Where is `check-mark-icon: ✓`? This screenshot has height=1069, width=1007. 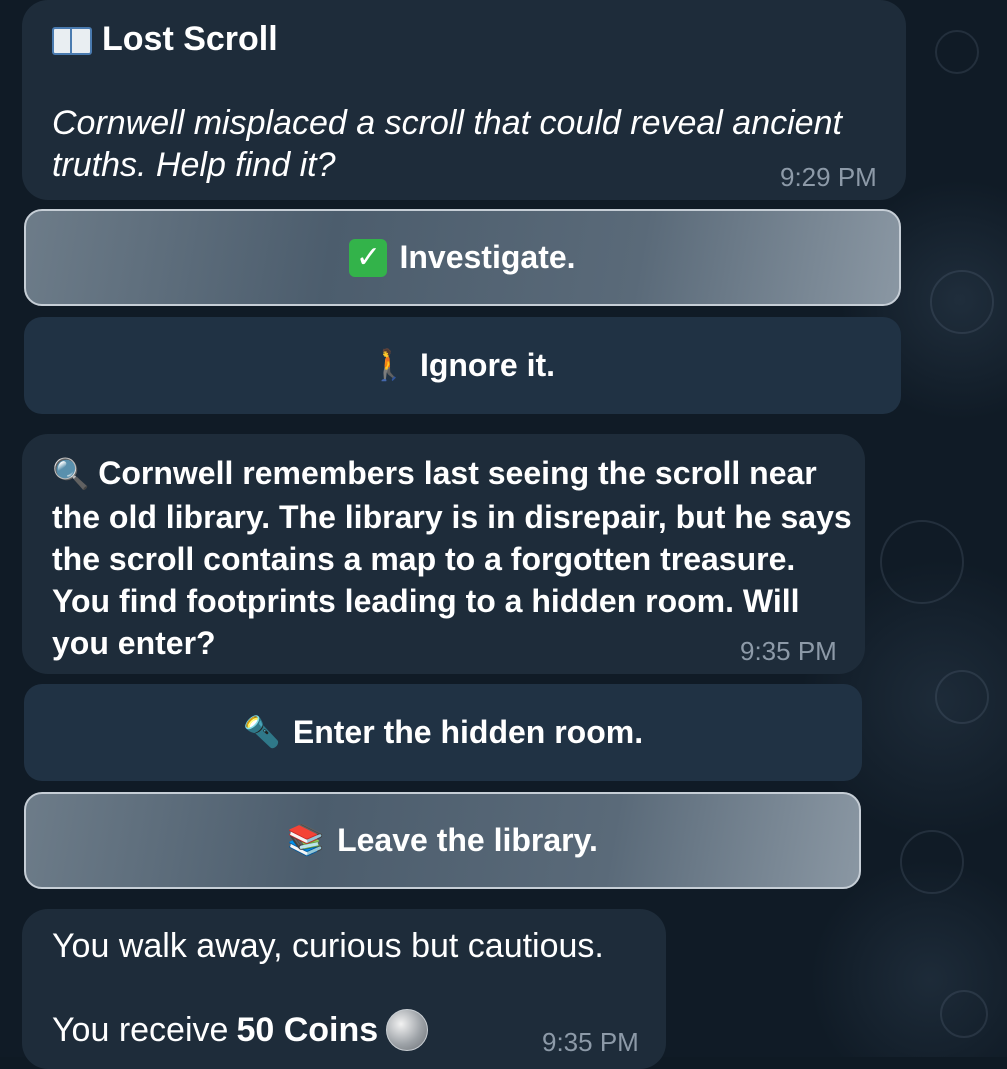 check-mark-icon: ✓ is located at coordinates (368, 257).